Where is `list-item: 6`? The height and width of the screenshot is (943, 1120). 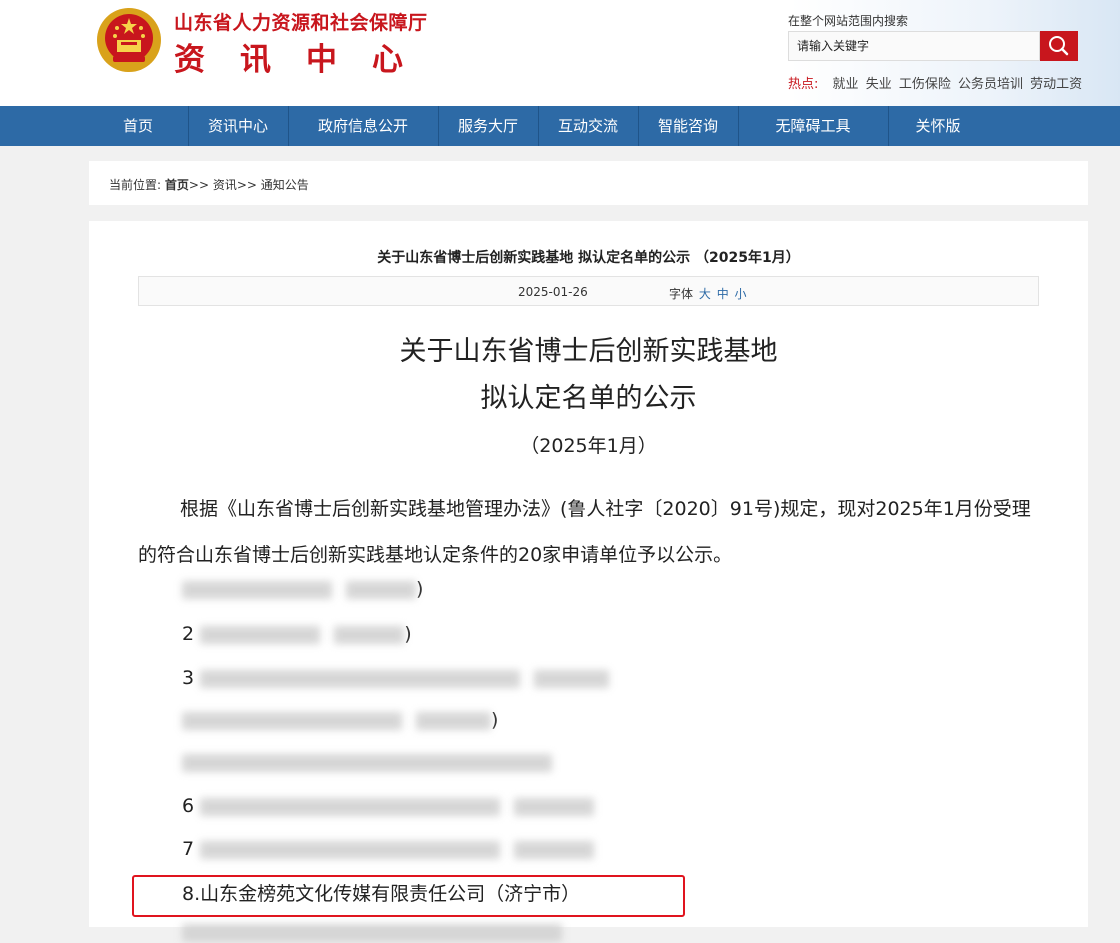 list-item: 6 is located at coordinates (388, 806).